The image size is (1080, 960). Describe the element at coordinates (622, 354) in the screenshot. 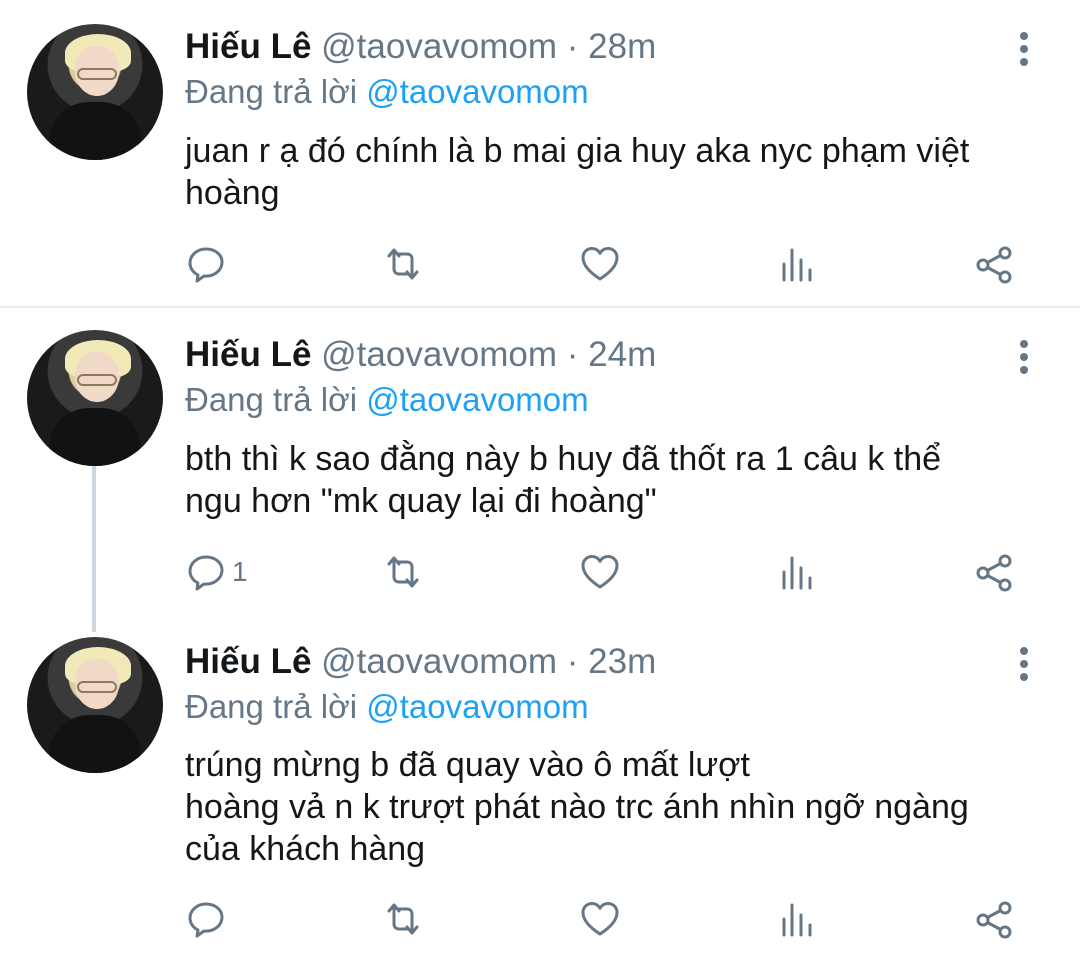

I see `timestamp: 24m` at that location.